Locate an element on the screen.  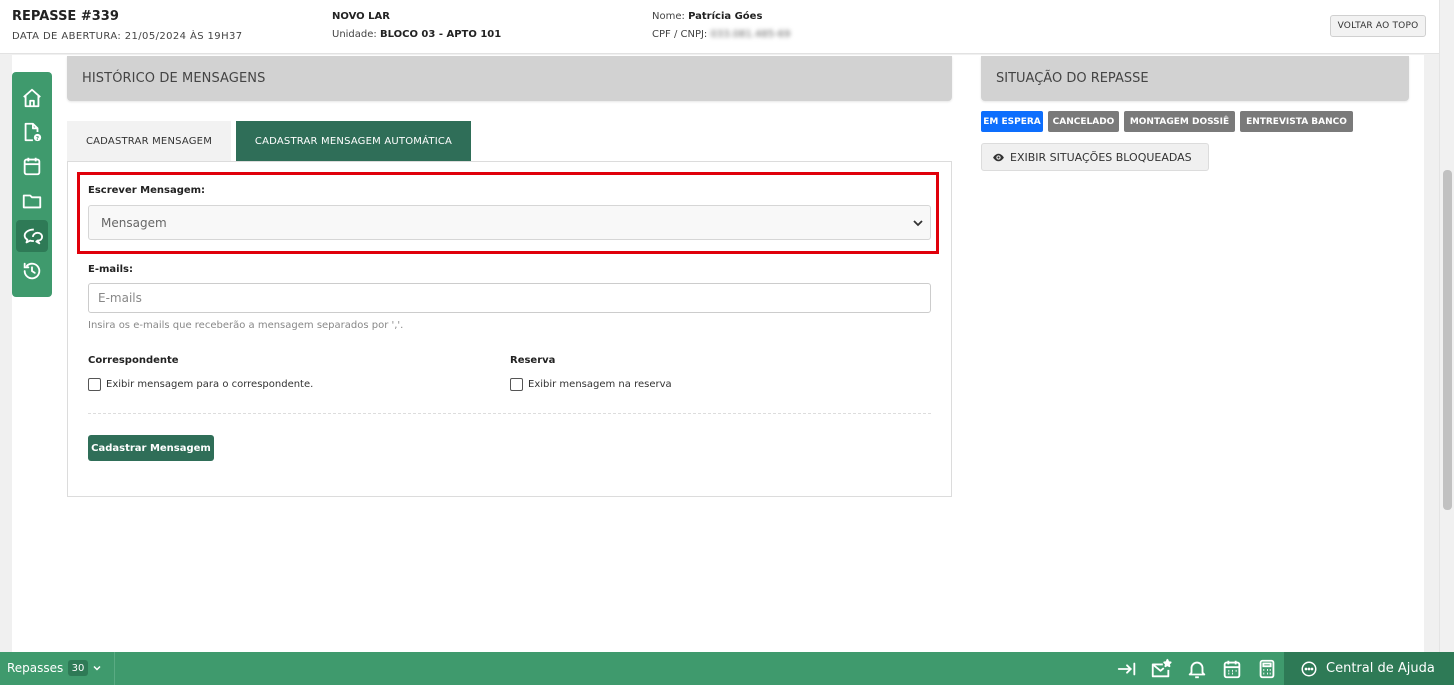
status-badge-cancelled: CANCELADO is located at coordinates (1083, 121).